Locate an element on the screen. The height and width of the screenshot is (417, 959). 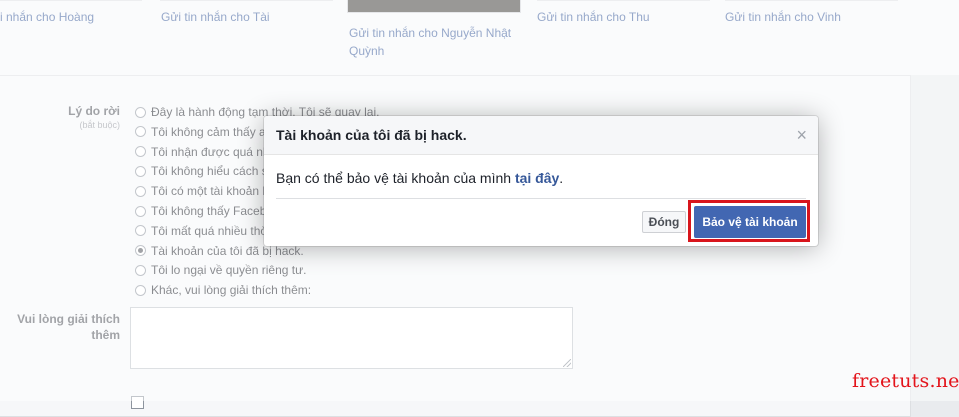
highlight-frame is located at coordinates (749, 221).